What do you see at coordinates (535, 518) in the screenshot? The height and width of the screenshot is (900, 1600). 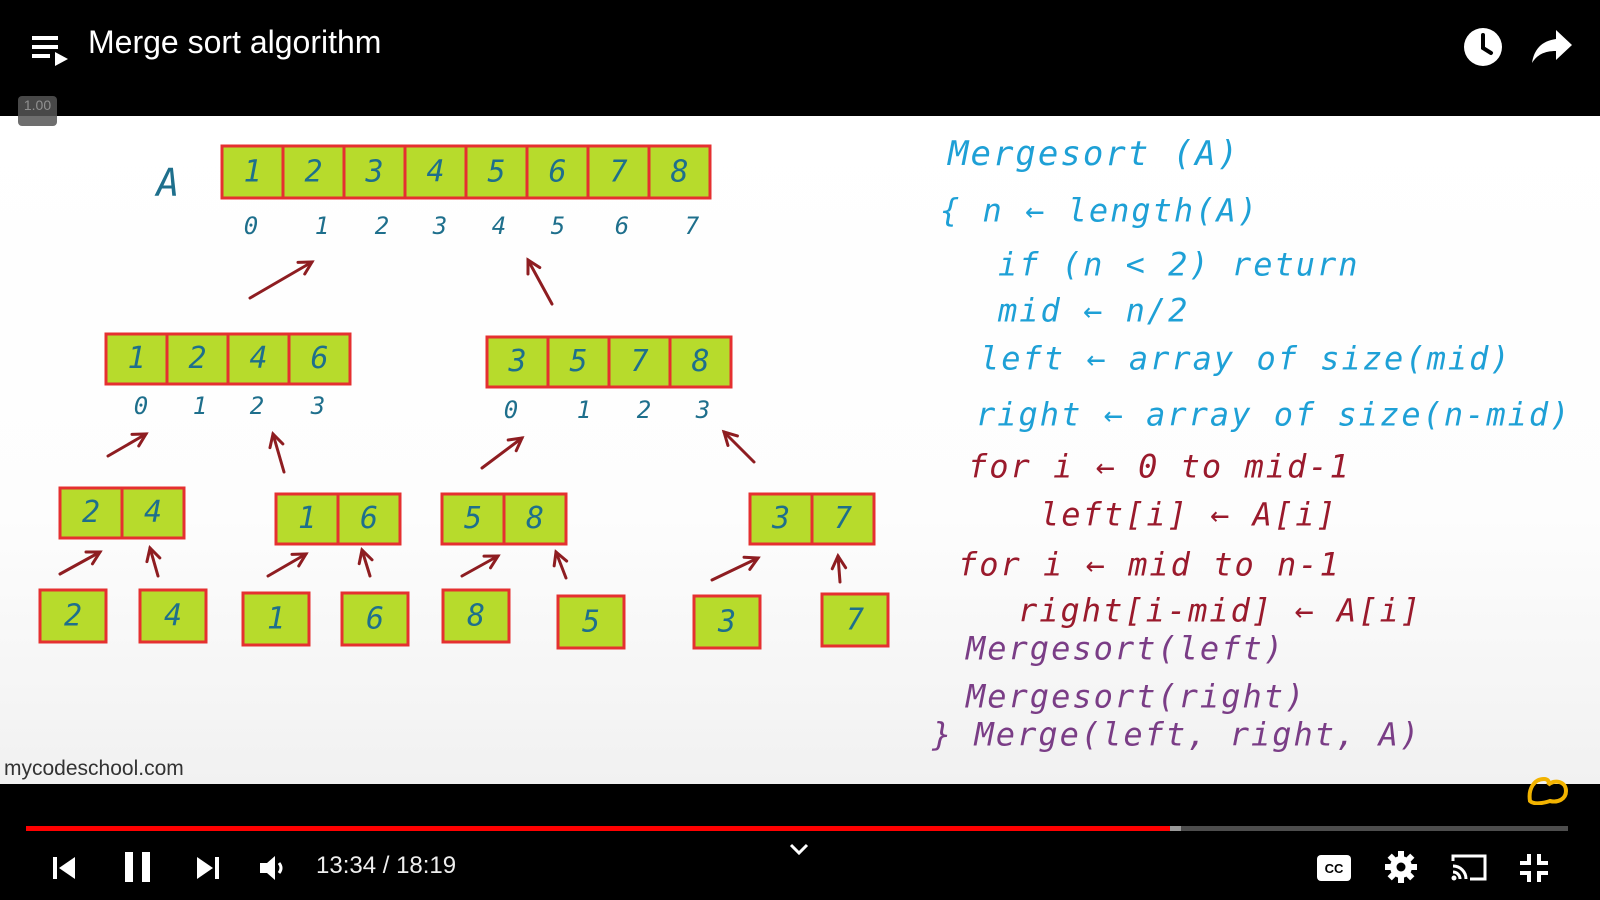 I see `pair-3-value: 8` at bounding box center [535, 518].